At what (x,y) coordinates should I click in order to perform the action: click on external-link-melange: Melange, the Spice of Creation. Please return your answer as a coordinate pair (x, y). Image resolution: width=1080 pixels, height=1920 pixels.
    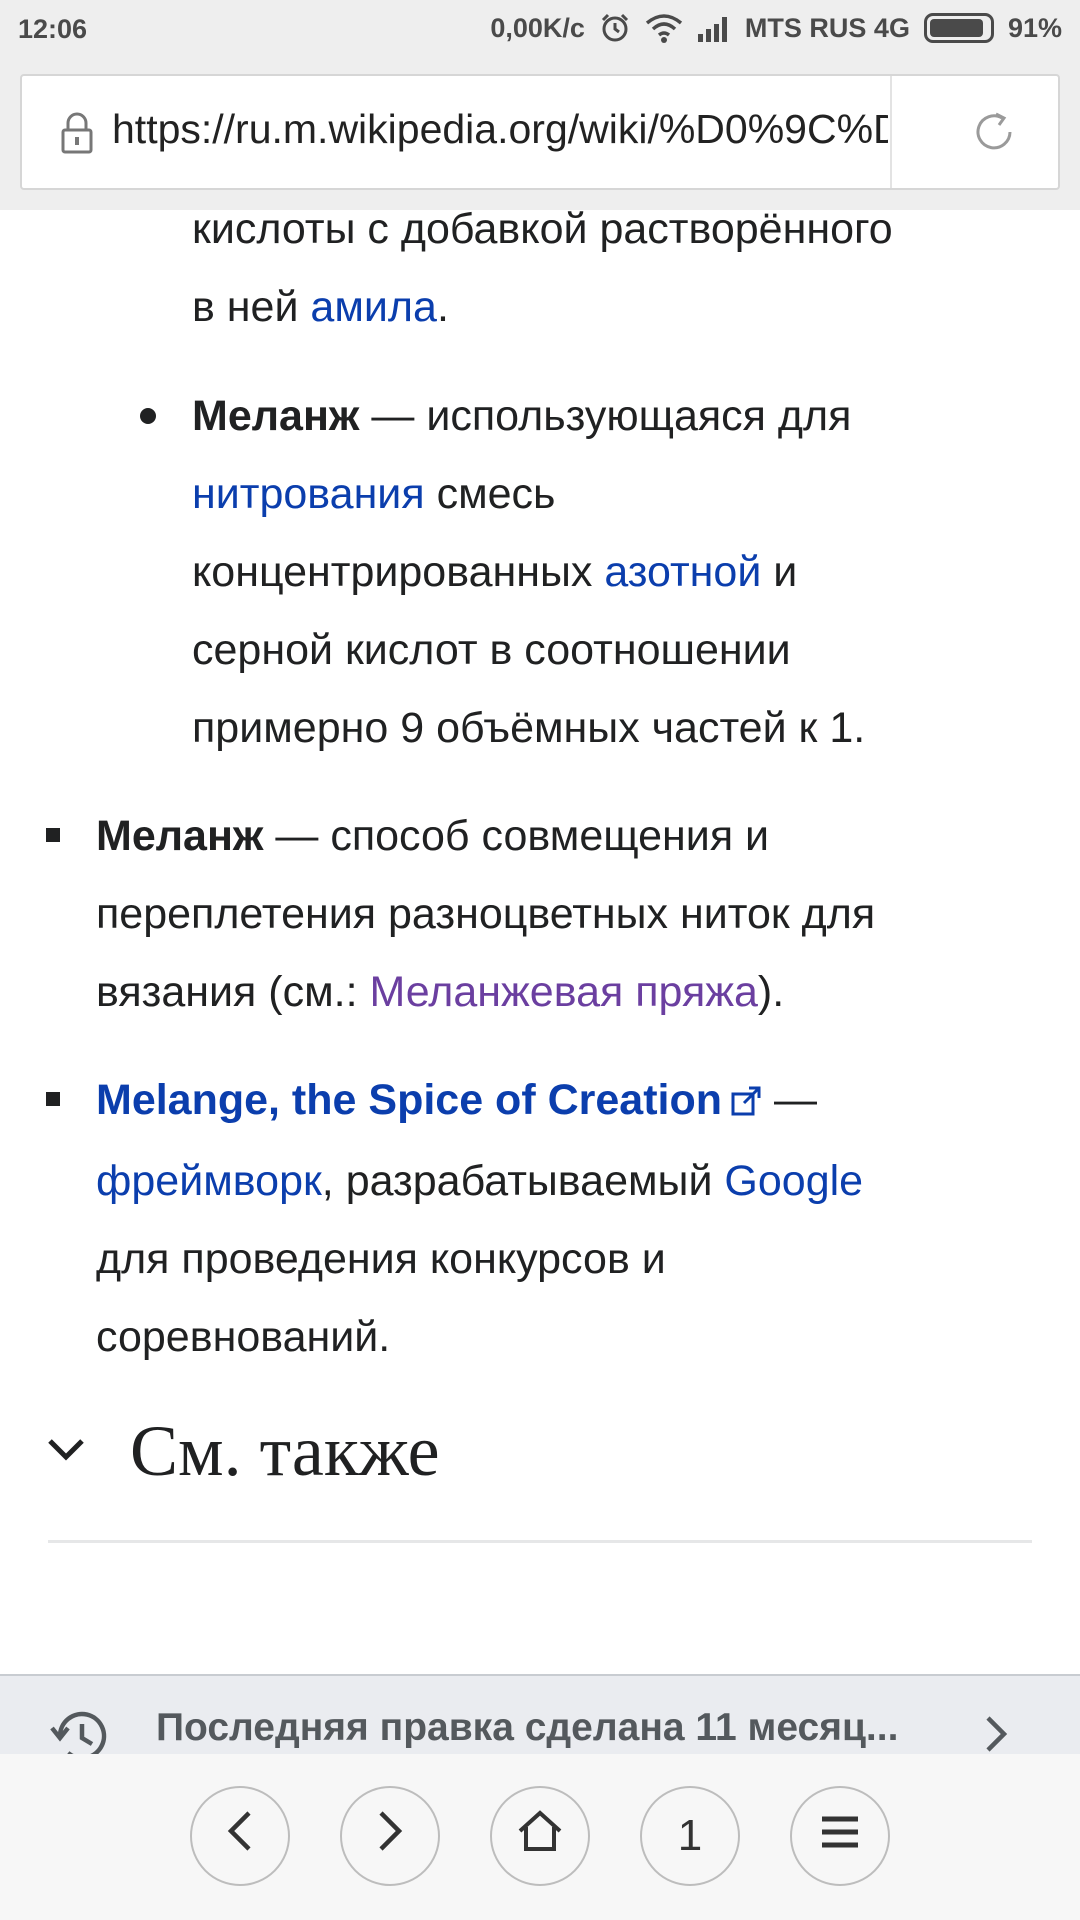
    Looking at the image, I should click on (409, 1100).